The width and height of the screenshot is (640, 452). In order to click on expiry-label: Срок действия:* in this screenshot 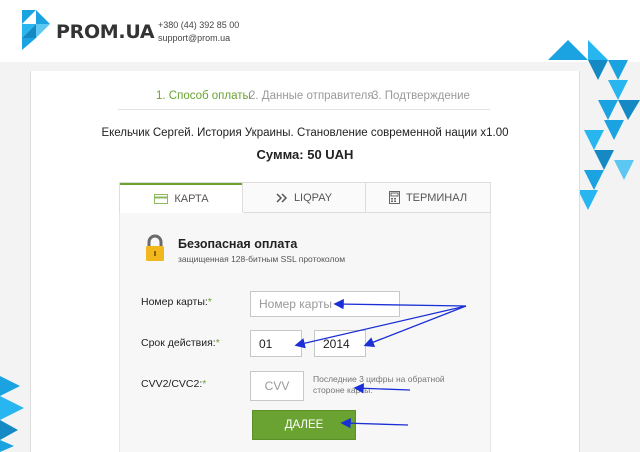, I will do `click(180, 343)`.